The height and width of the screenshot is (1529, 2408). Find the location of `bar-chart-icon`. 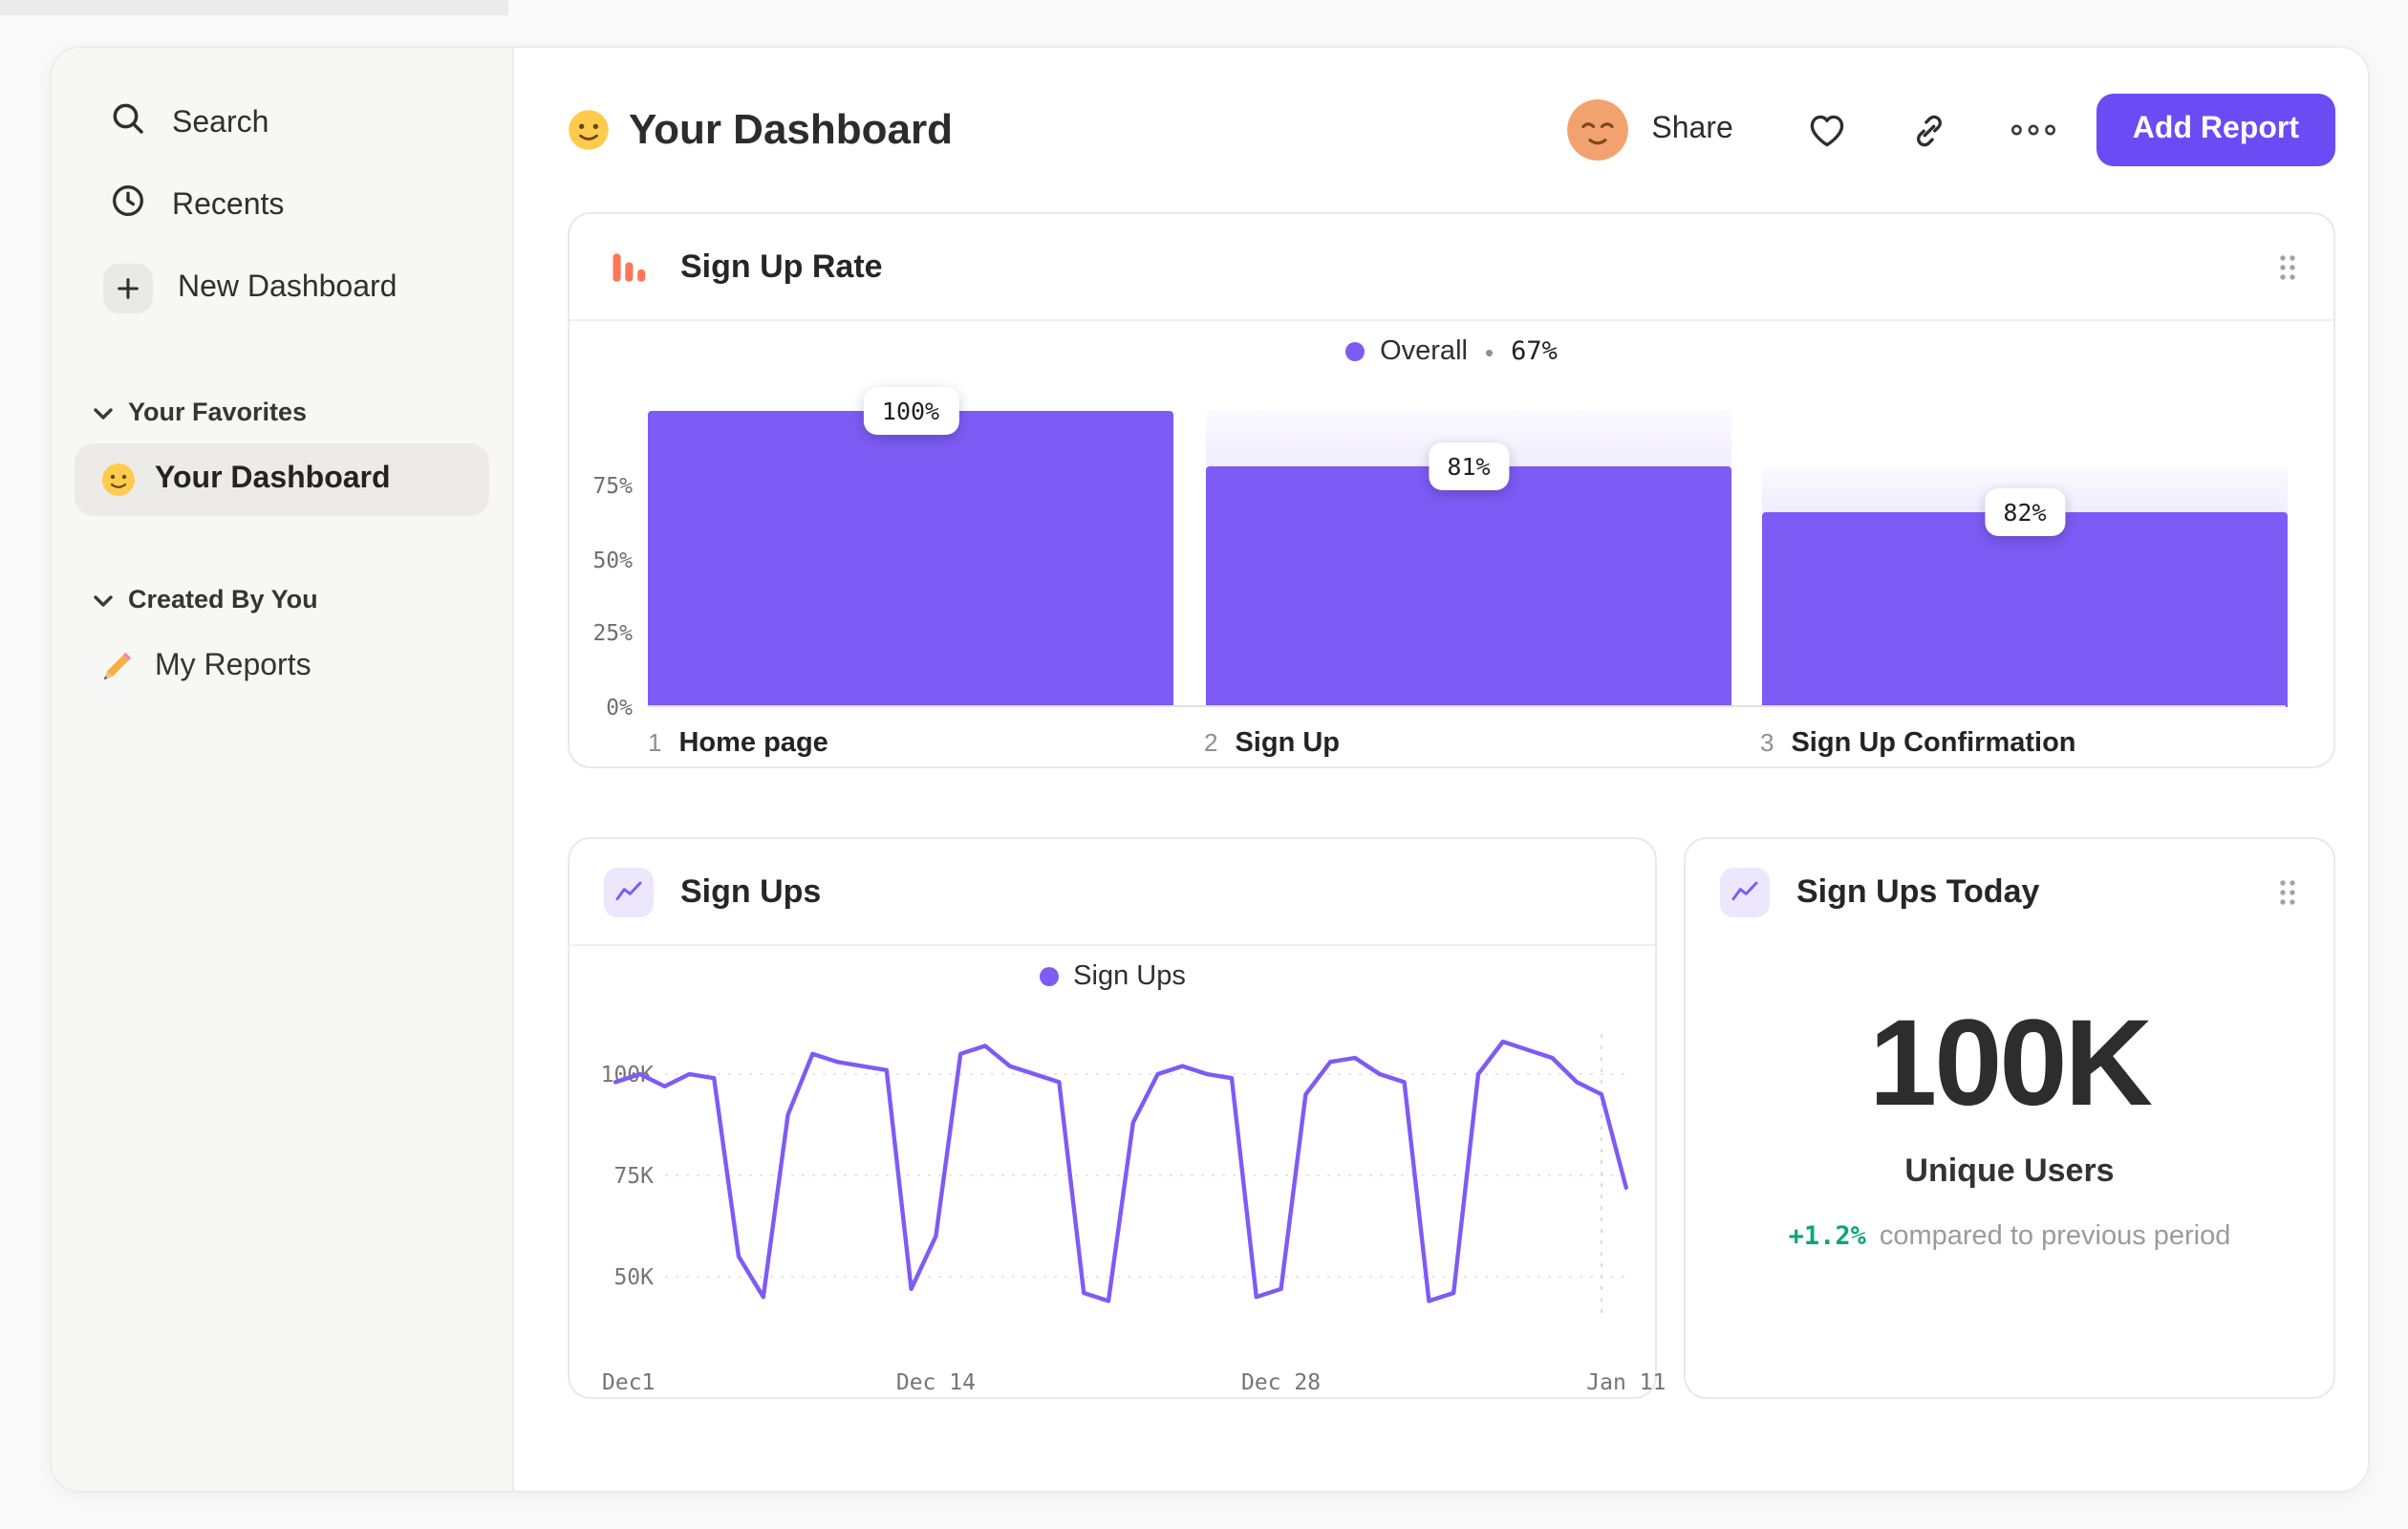

bar-chart-icon is located at coordinates (629, 266).